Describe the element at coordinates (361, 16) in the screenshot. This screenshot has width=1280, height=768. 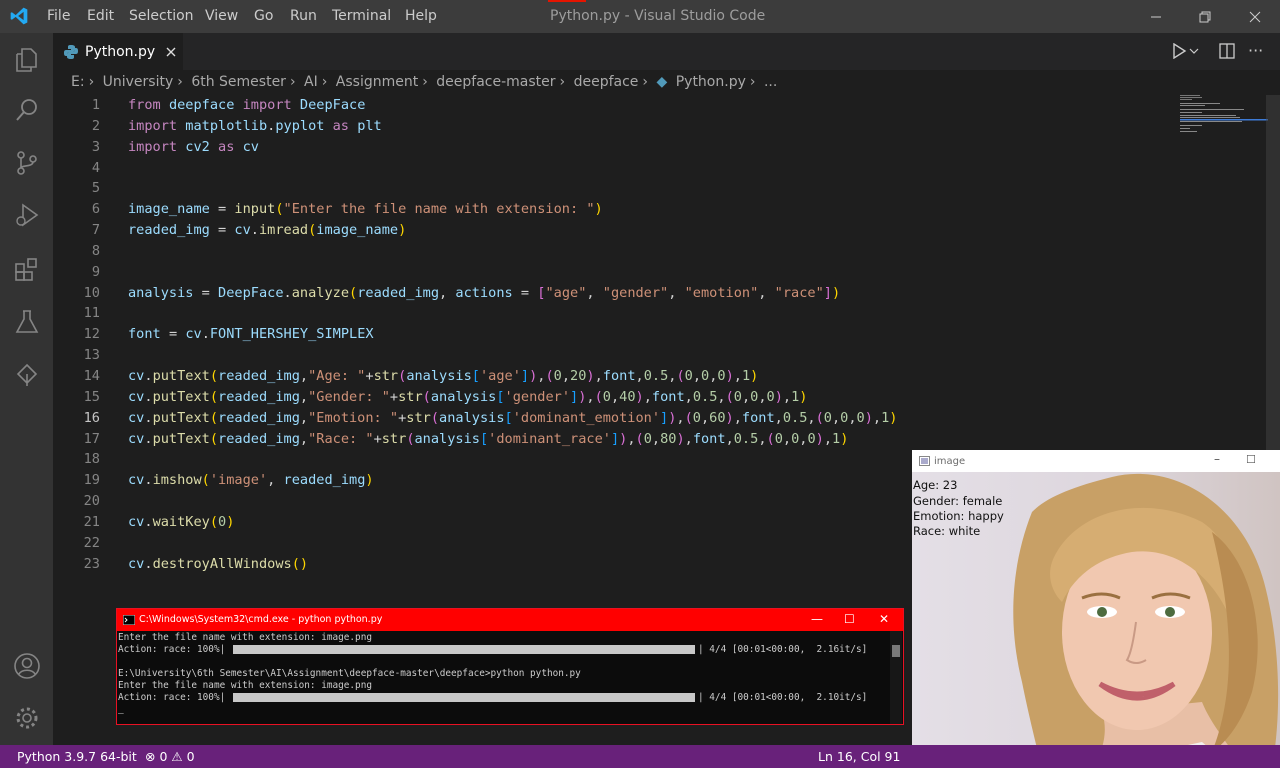
I see `menu-terminal: Terminal` at that location.